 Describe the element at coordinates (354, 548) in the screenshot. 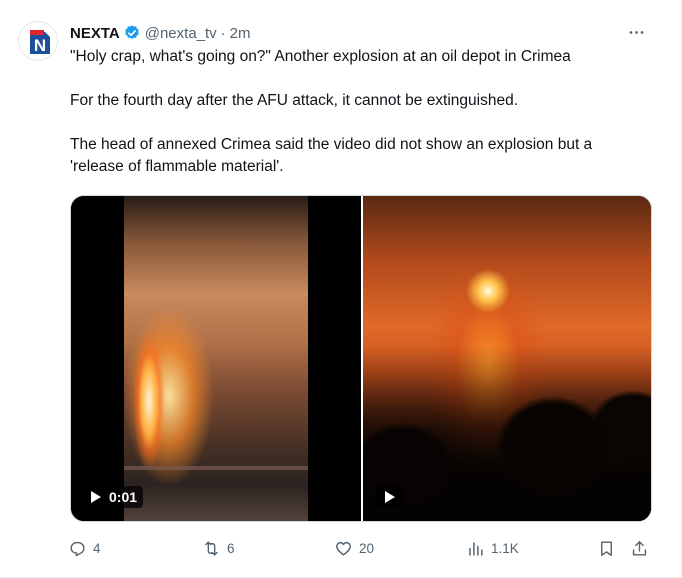

I see `like-button: 20` at that location.